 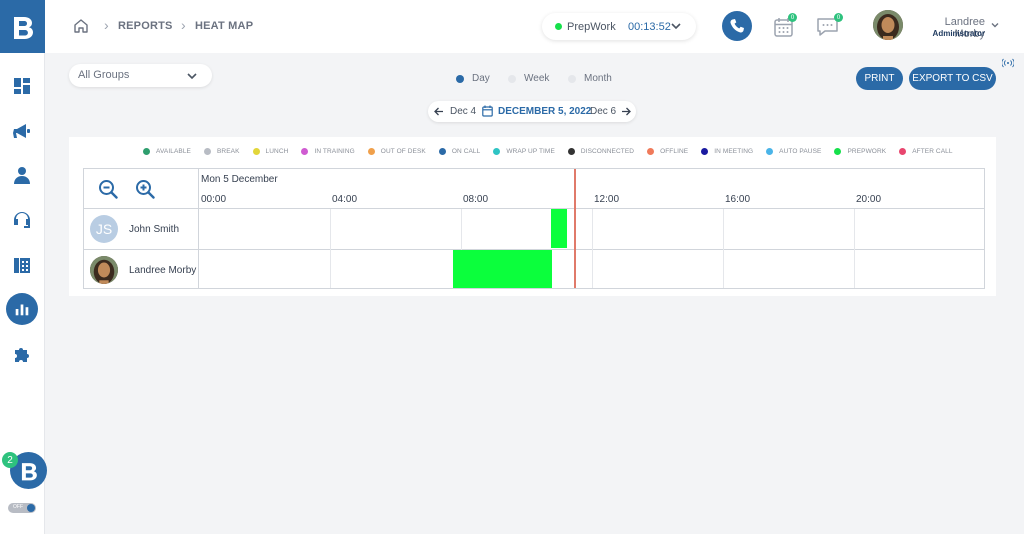 What do you see at coordinates (239, 179) in the screenshot?
I see `timeline-date: Mon 5 December` at bounding box center [239, 179].